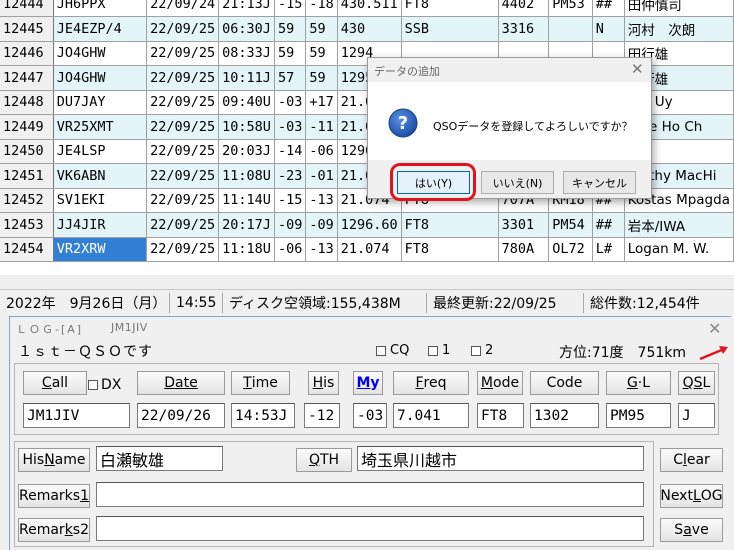 The height and width of the screenshot is (550, 734). What do you see at coordinates (370, 494) in the screenshot?
I see `remarks1-input` at bounding box center [370, 494].